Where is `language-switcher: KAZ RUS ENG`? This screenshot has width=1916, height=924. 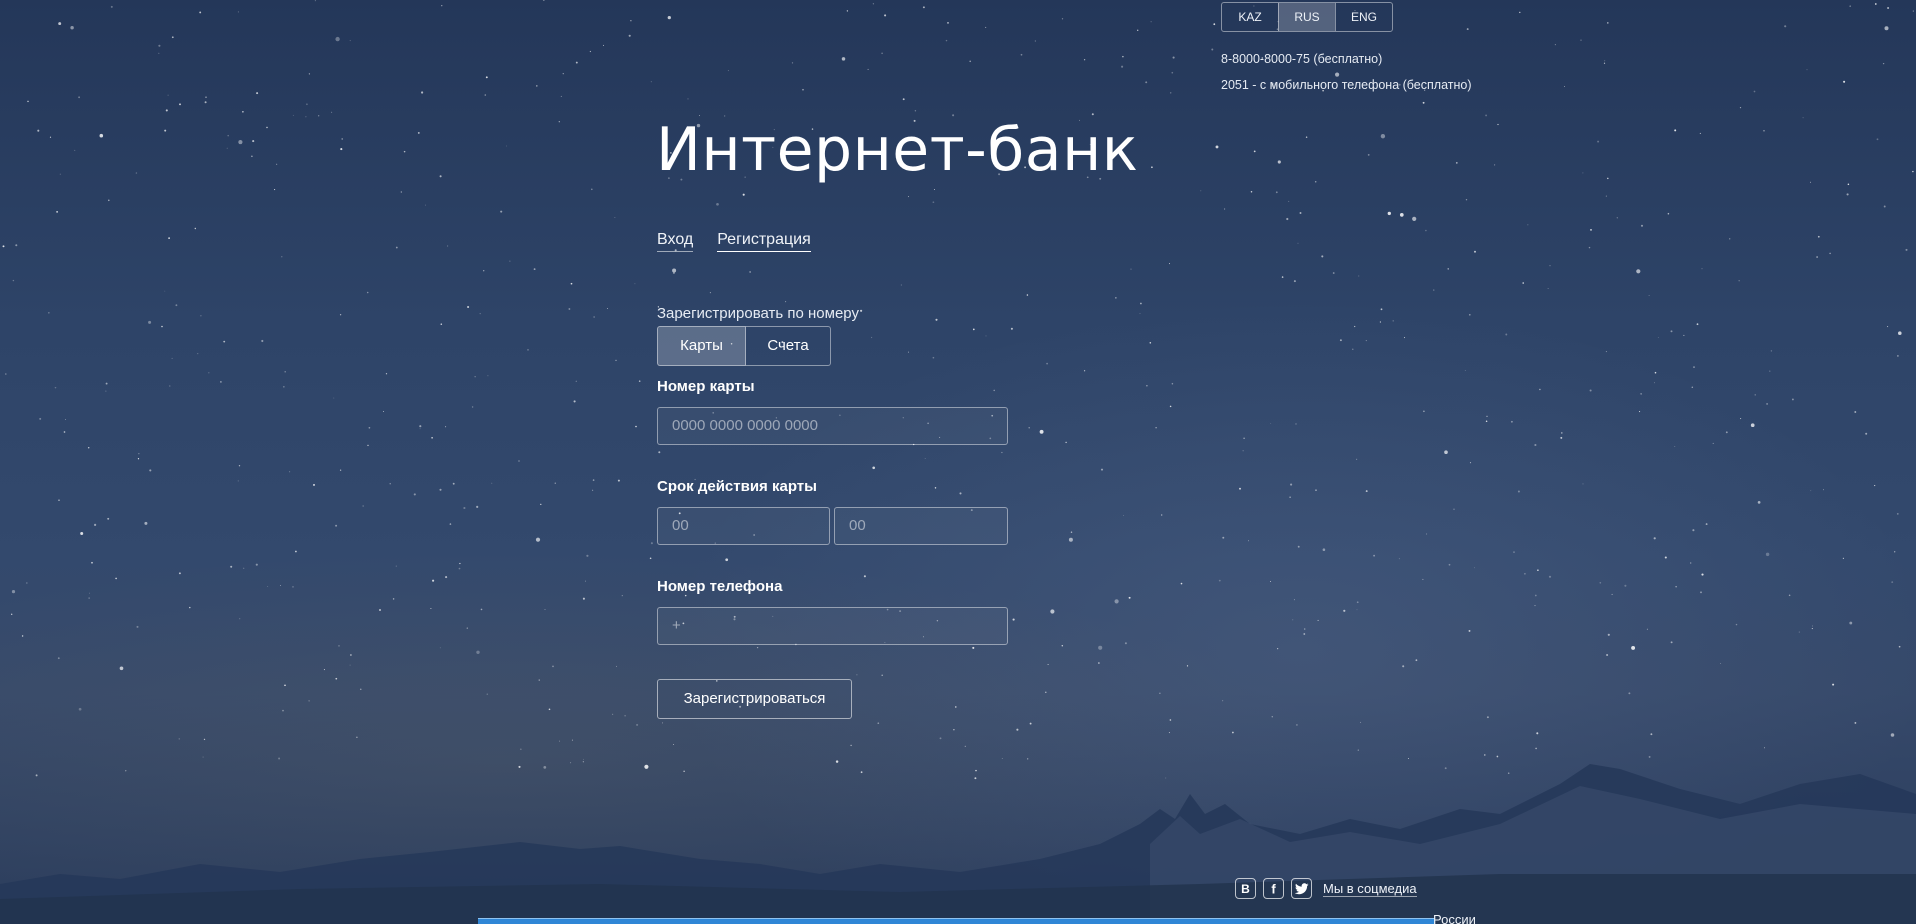
language-switcher: KAZ RUS ENG is located at coordinates (1307, 17).